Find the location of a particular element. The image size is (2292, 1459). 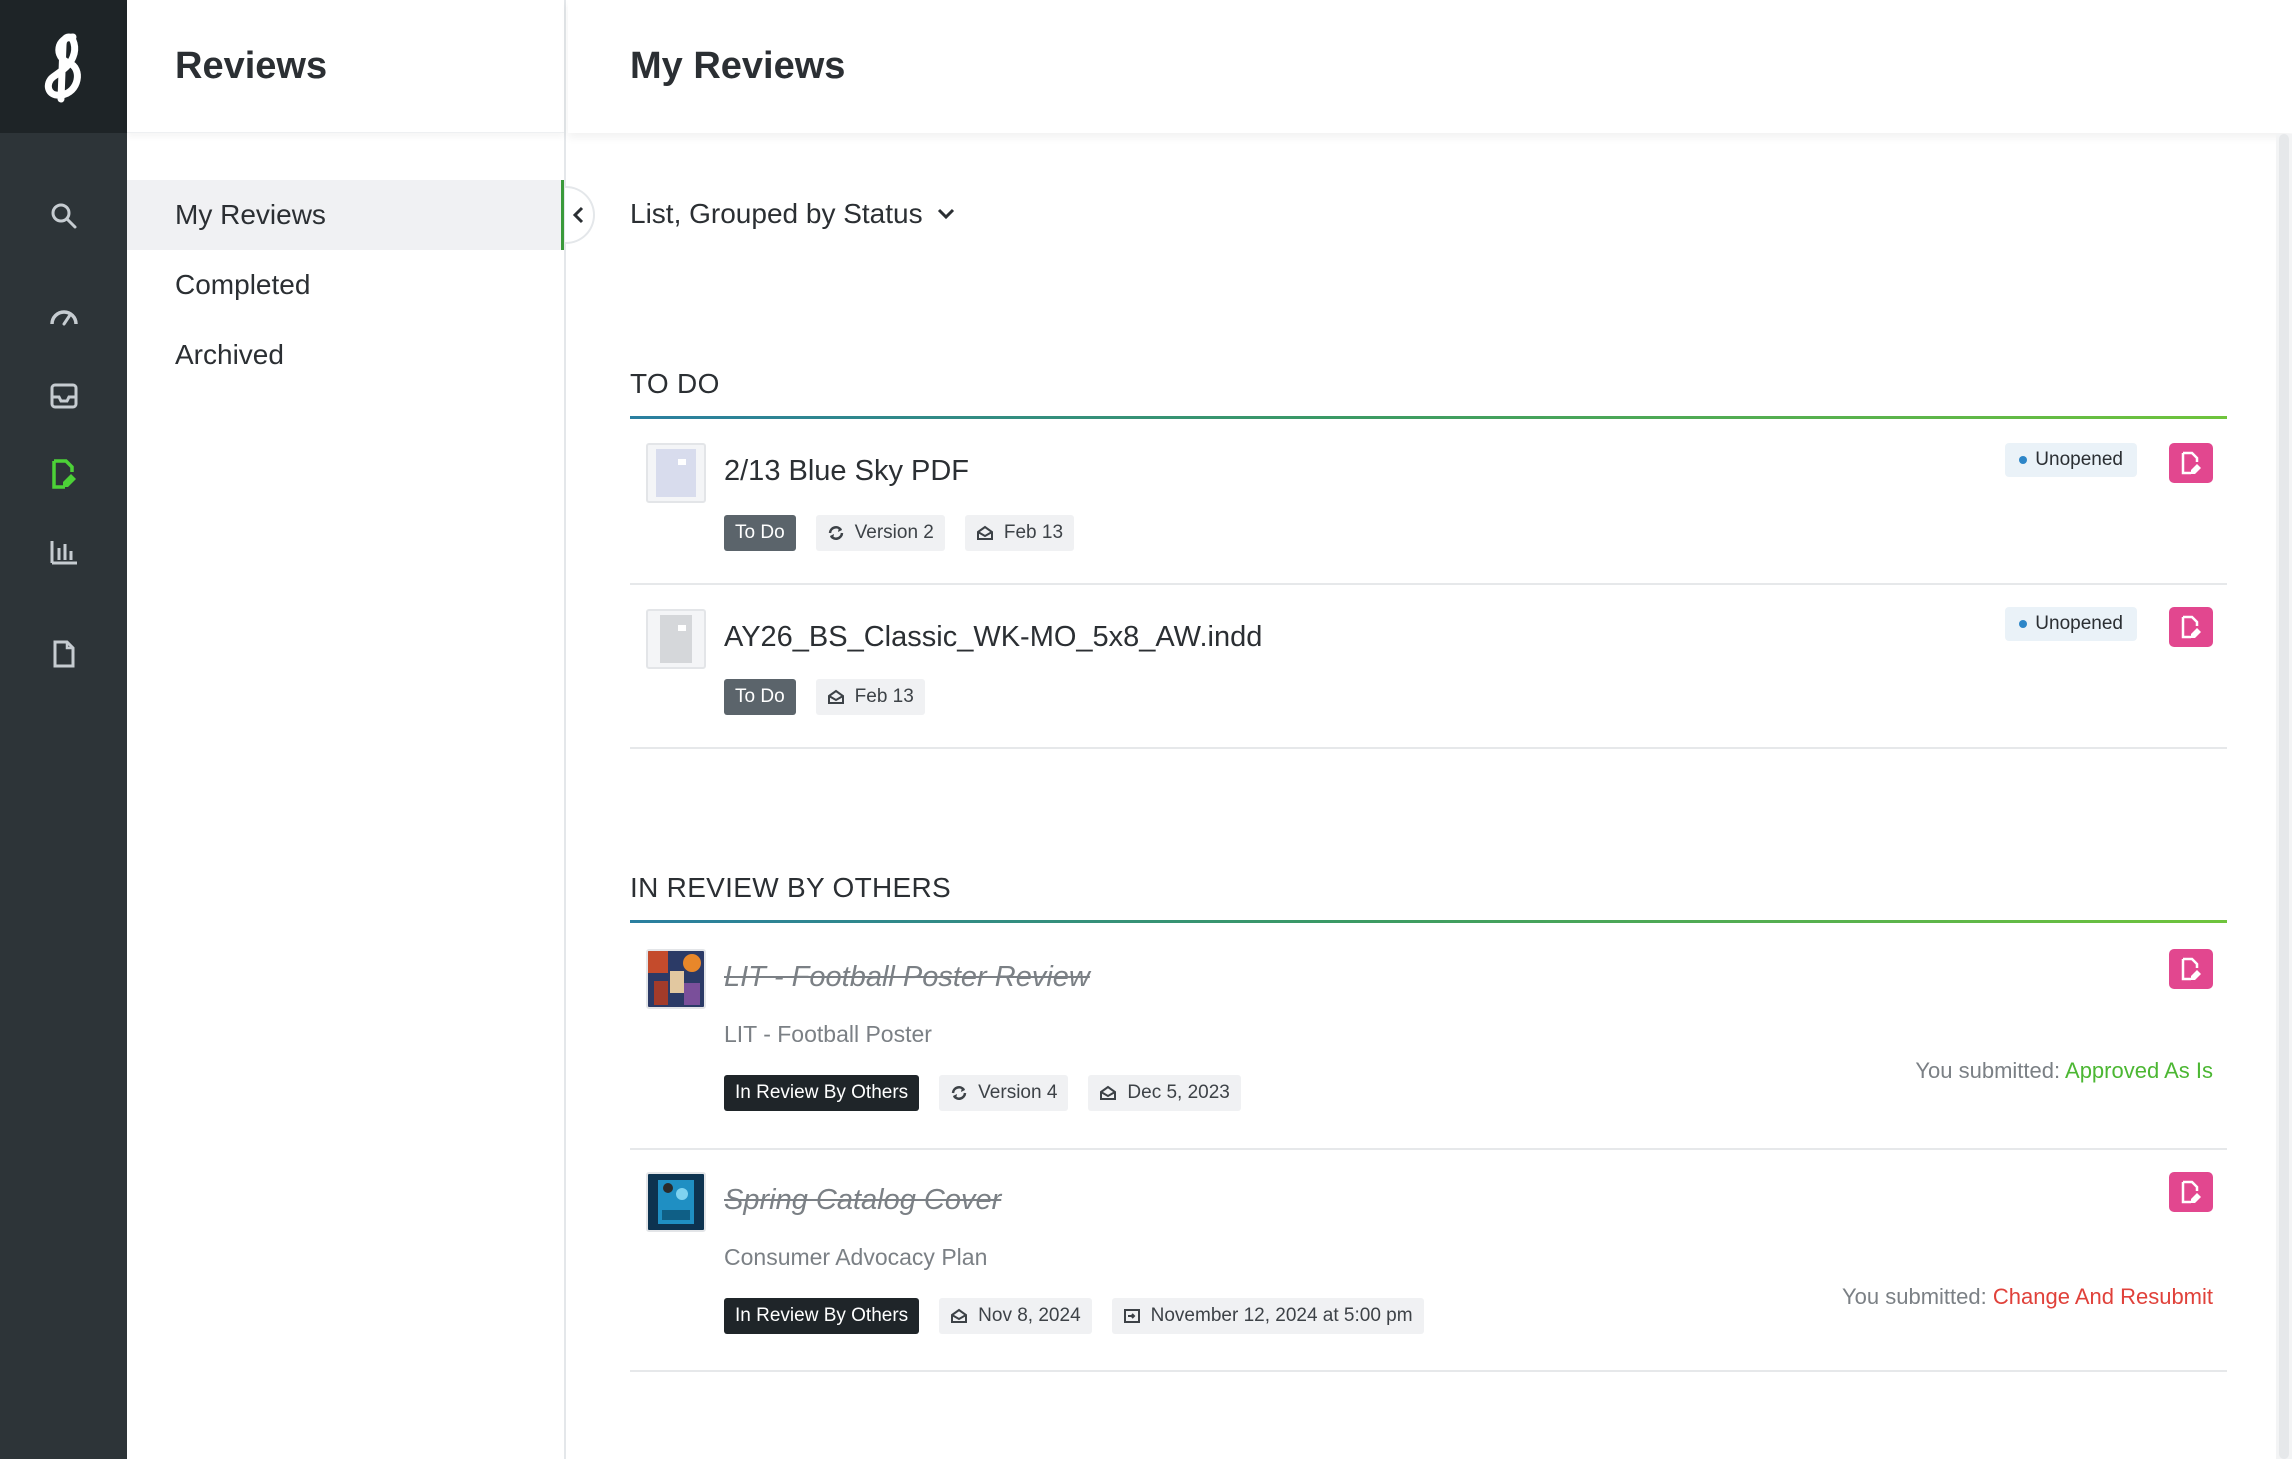

subnav-item-completed: Completed is located at coordinates (345, 285).